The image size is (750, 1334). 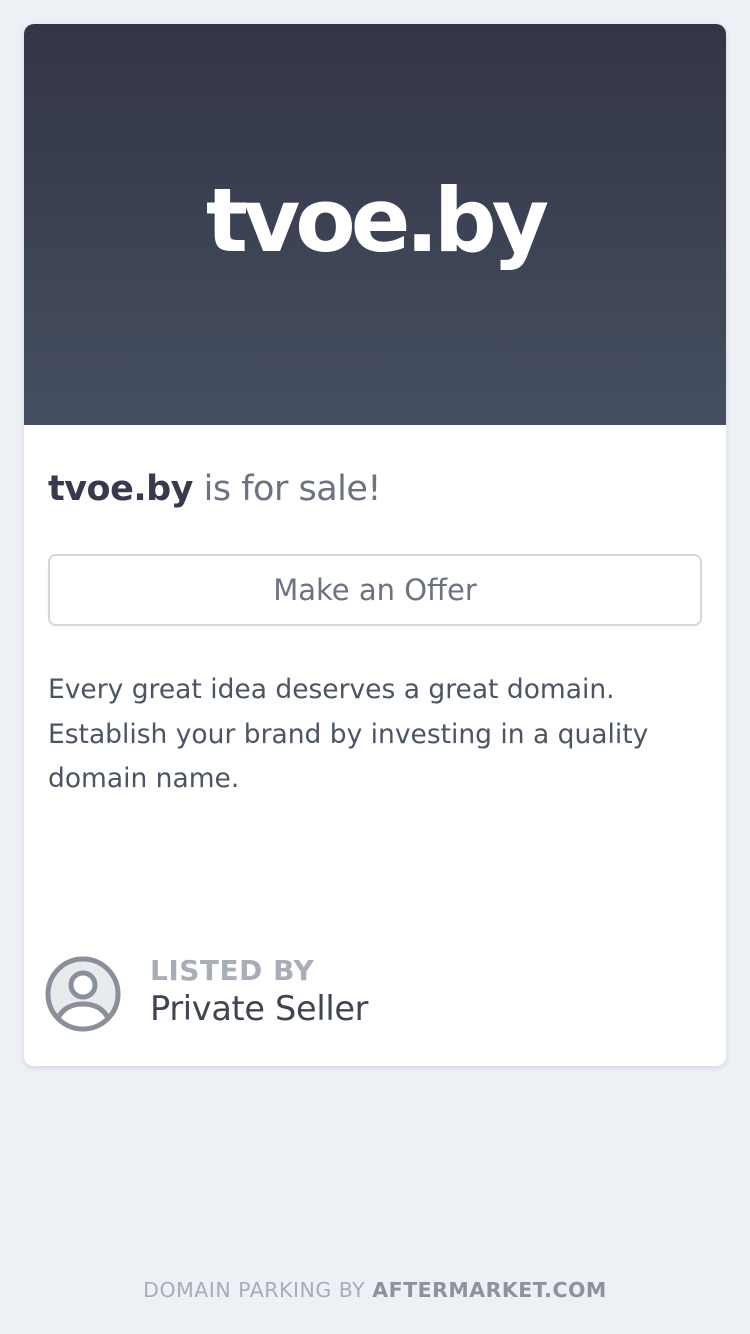 I want to click on footer-prefix: DOMAIN PARKING BY, so click(x=258, y=1290).